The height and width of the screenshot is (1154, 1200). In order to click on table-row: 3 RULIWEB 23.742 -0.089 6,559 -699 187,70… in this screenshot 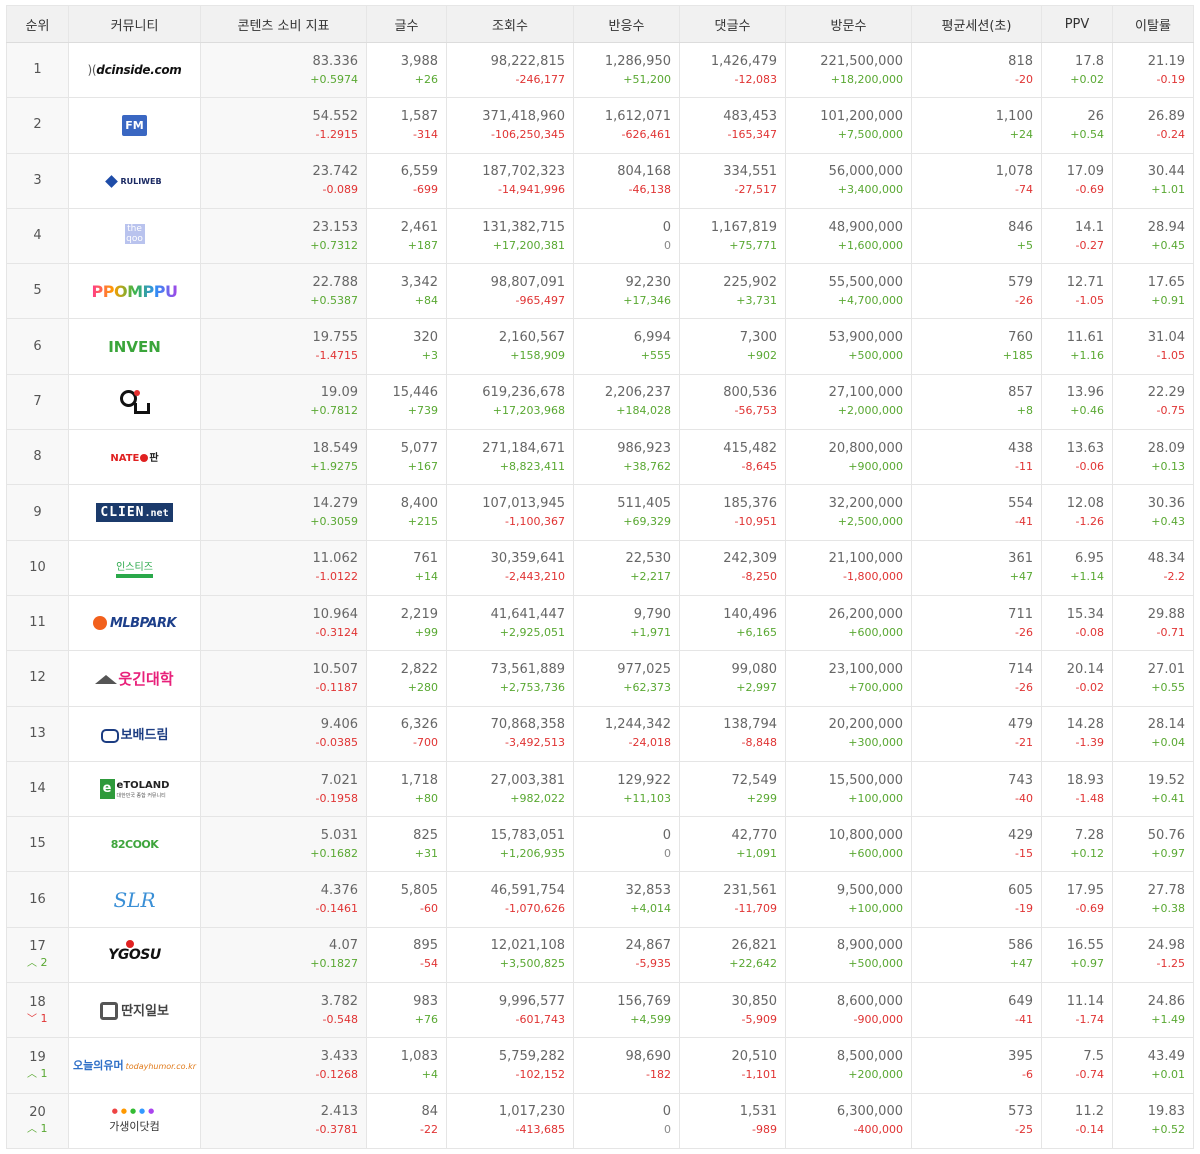, I will do `click(600, 180)`.